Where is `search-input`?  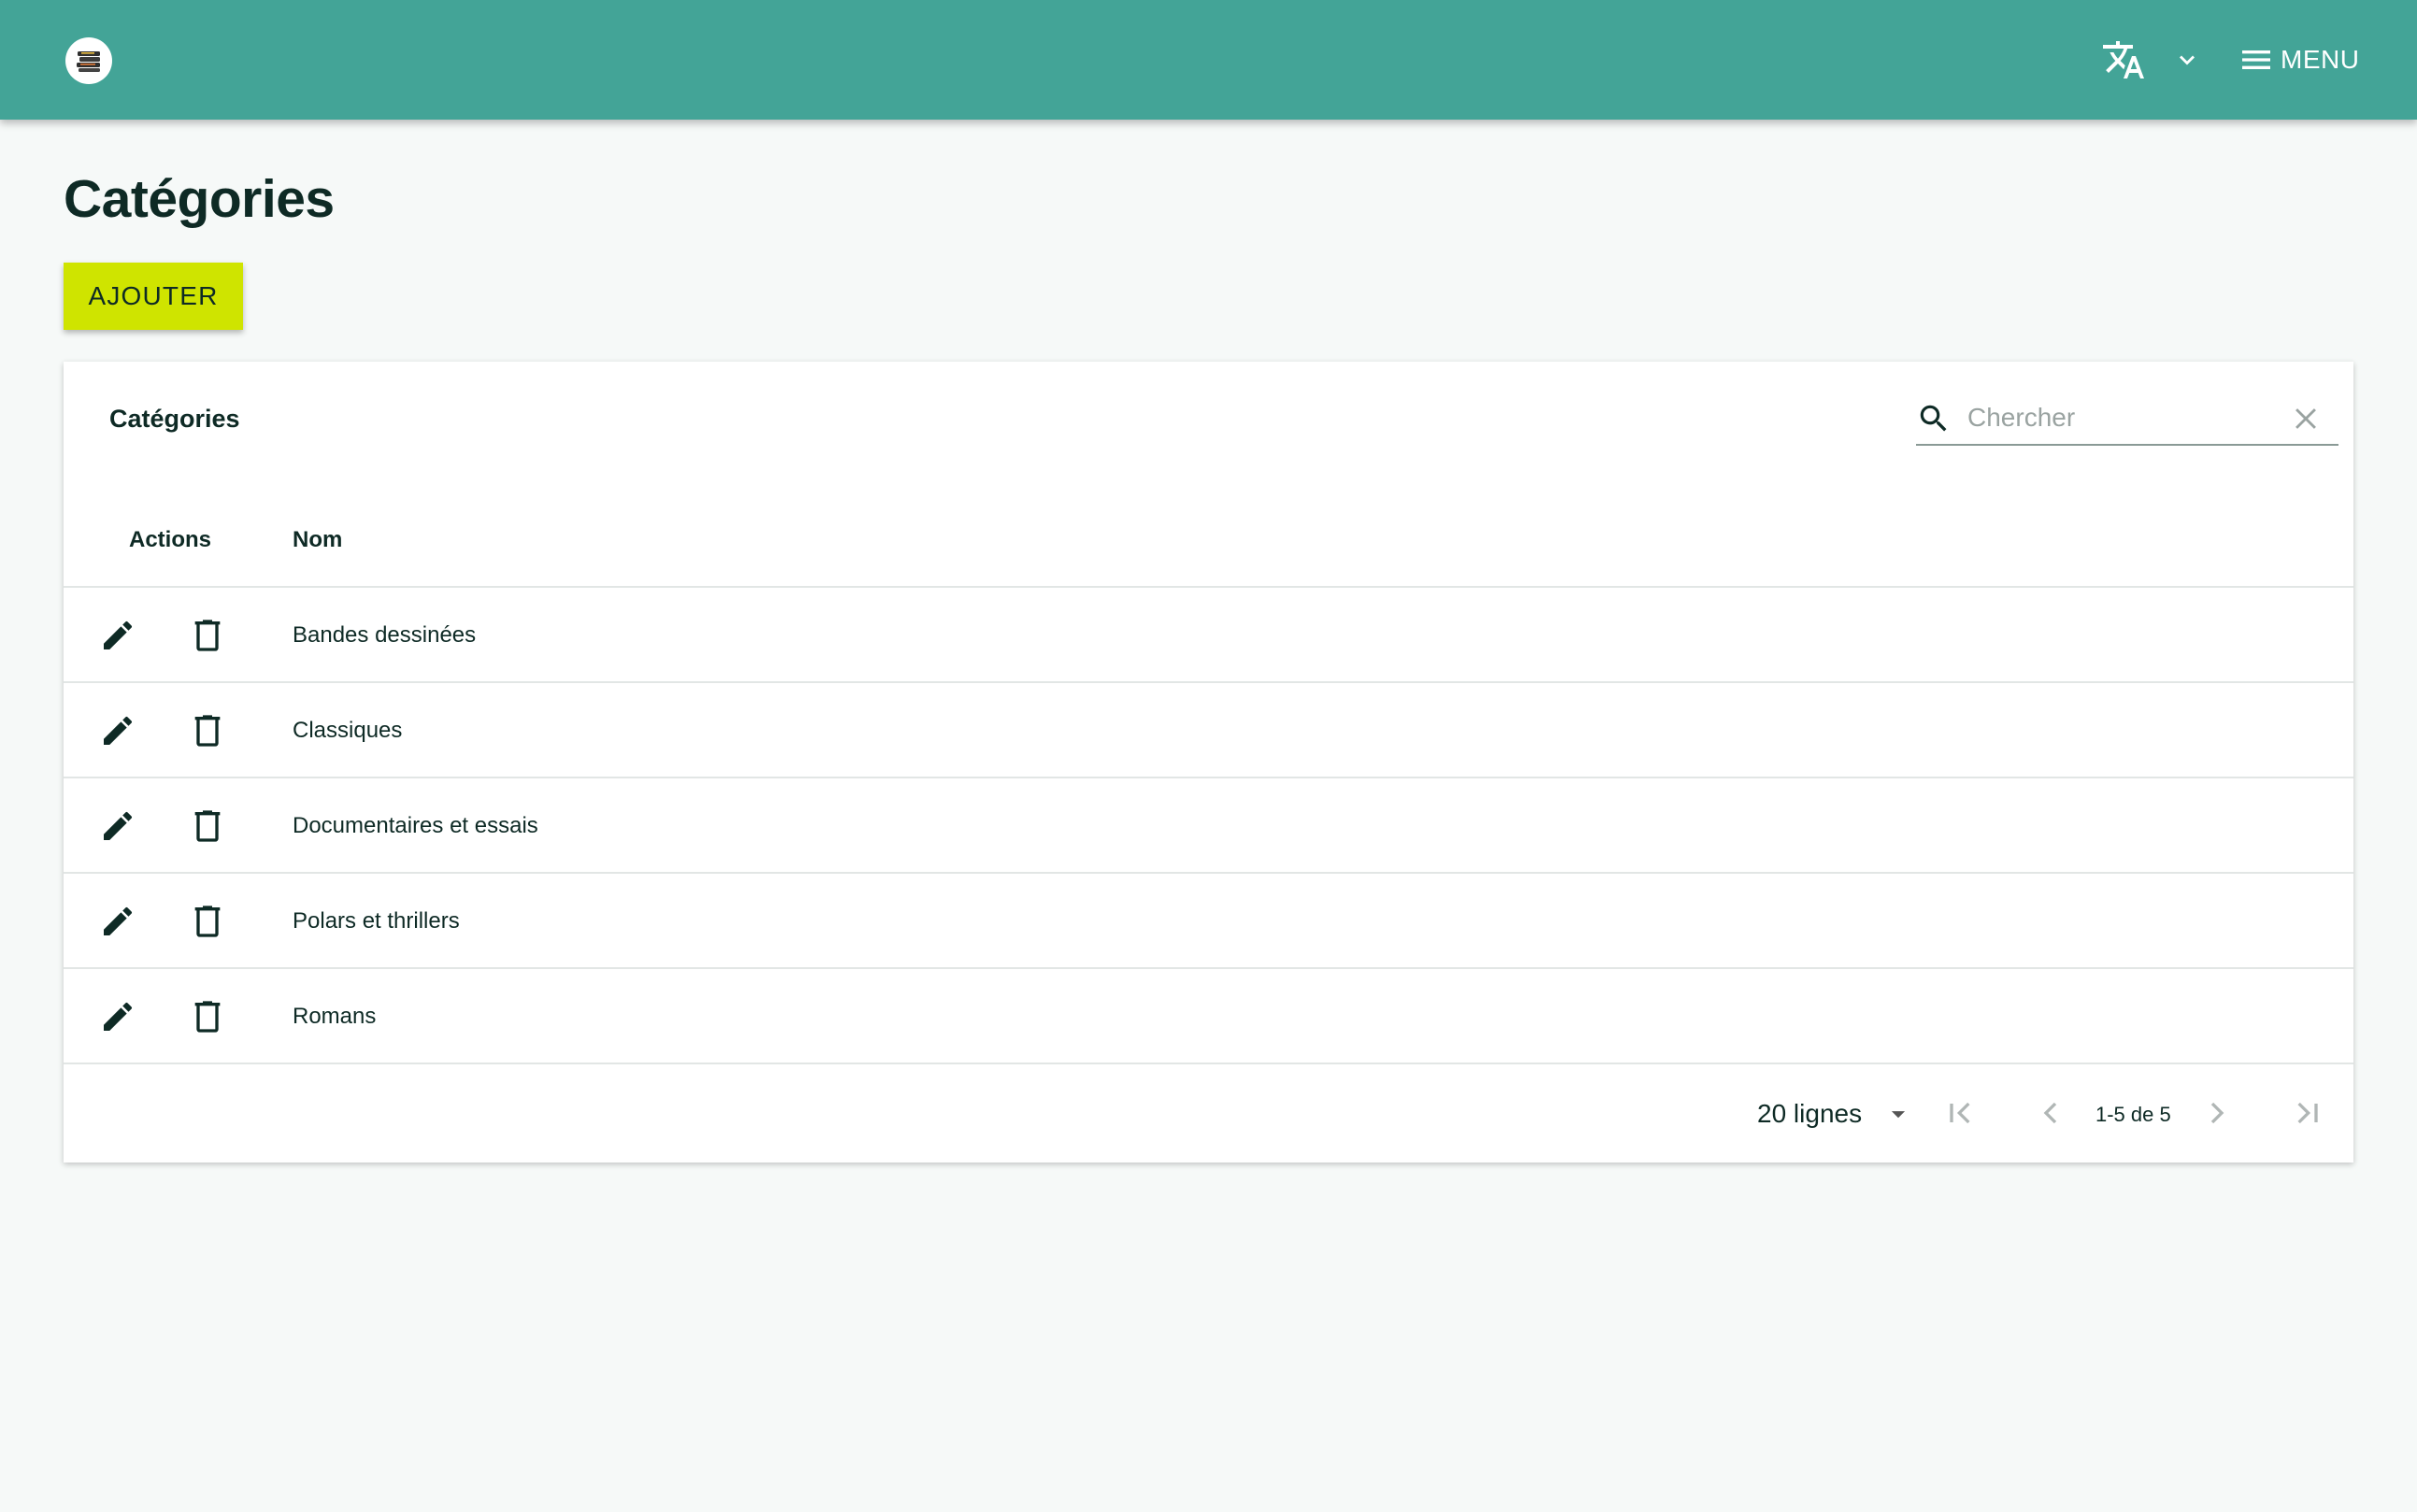
search-input is located at coordinates (2122, 417).